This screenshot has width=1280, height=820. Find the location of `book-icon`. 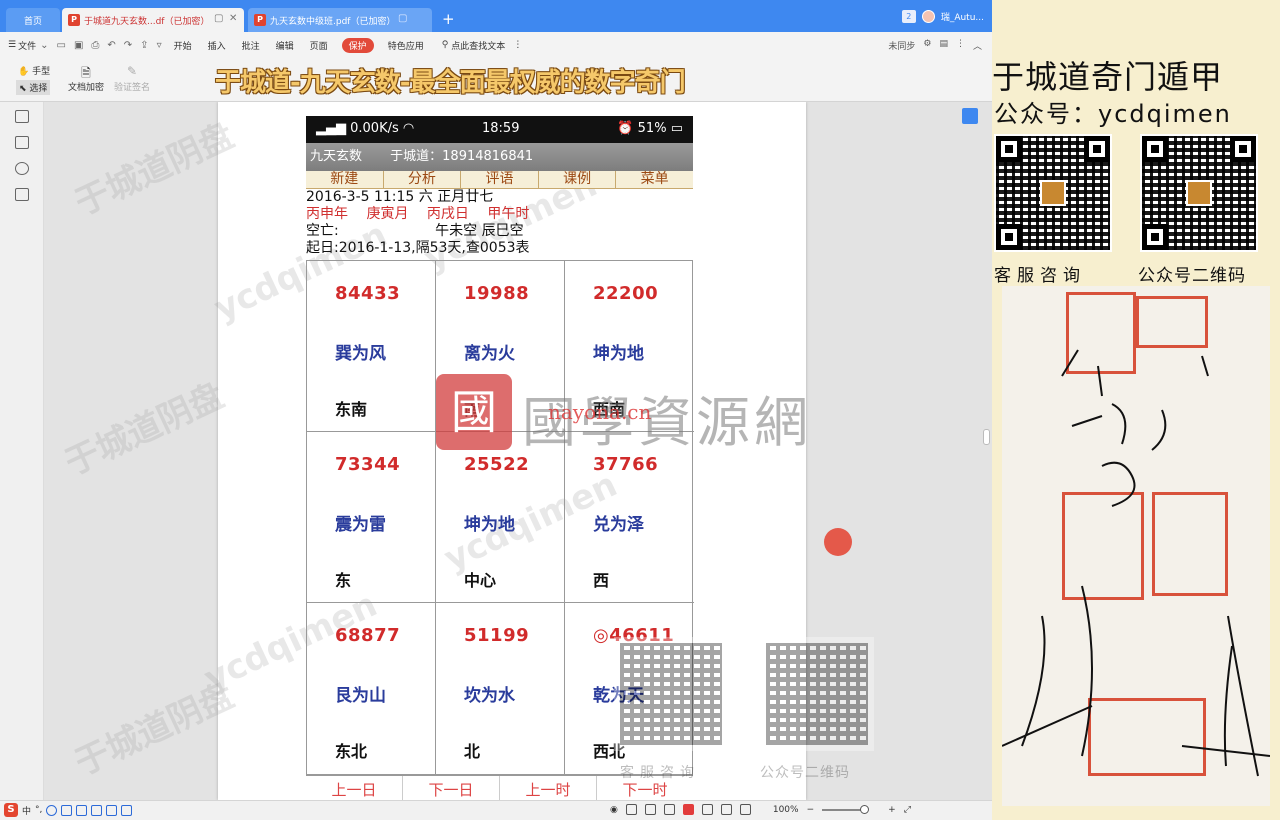

book-icon is located at coordinates (669, 809).